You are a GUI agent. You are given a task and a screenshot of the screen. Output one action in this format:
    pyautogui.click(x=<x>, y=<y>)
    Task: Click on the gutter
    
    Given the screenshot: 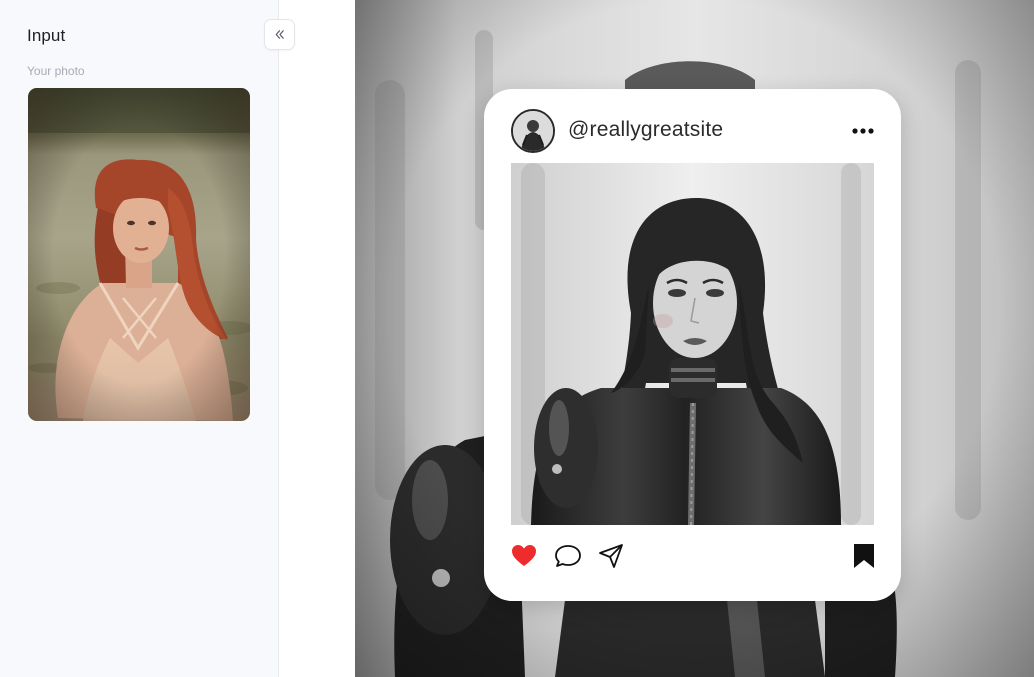 What is the action you would take?
    pyautogui.click(x=317, y=338)
    